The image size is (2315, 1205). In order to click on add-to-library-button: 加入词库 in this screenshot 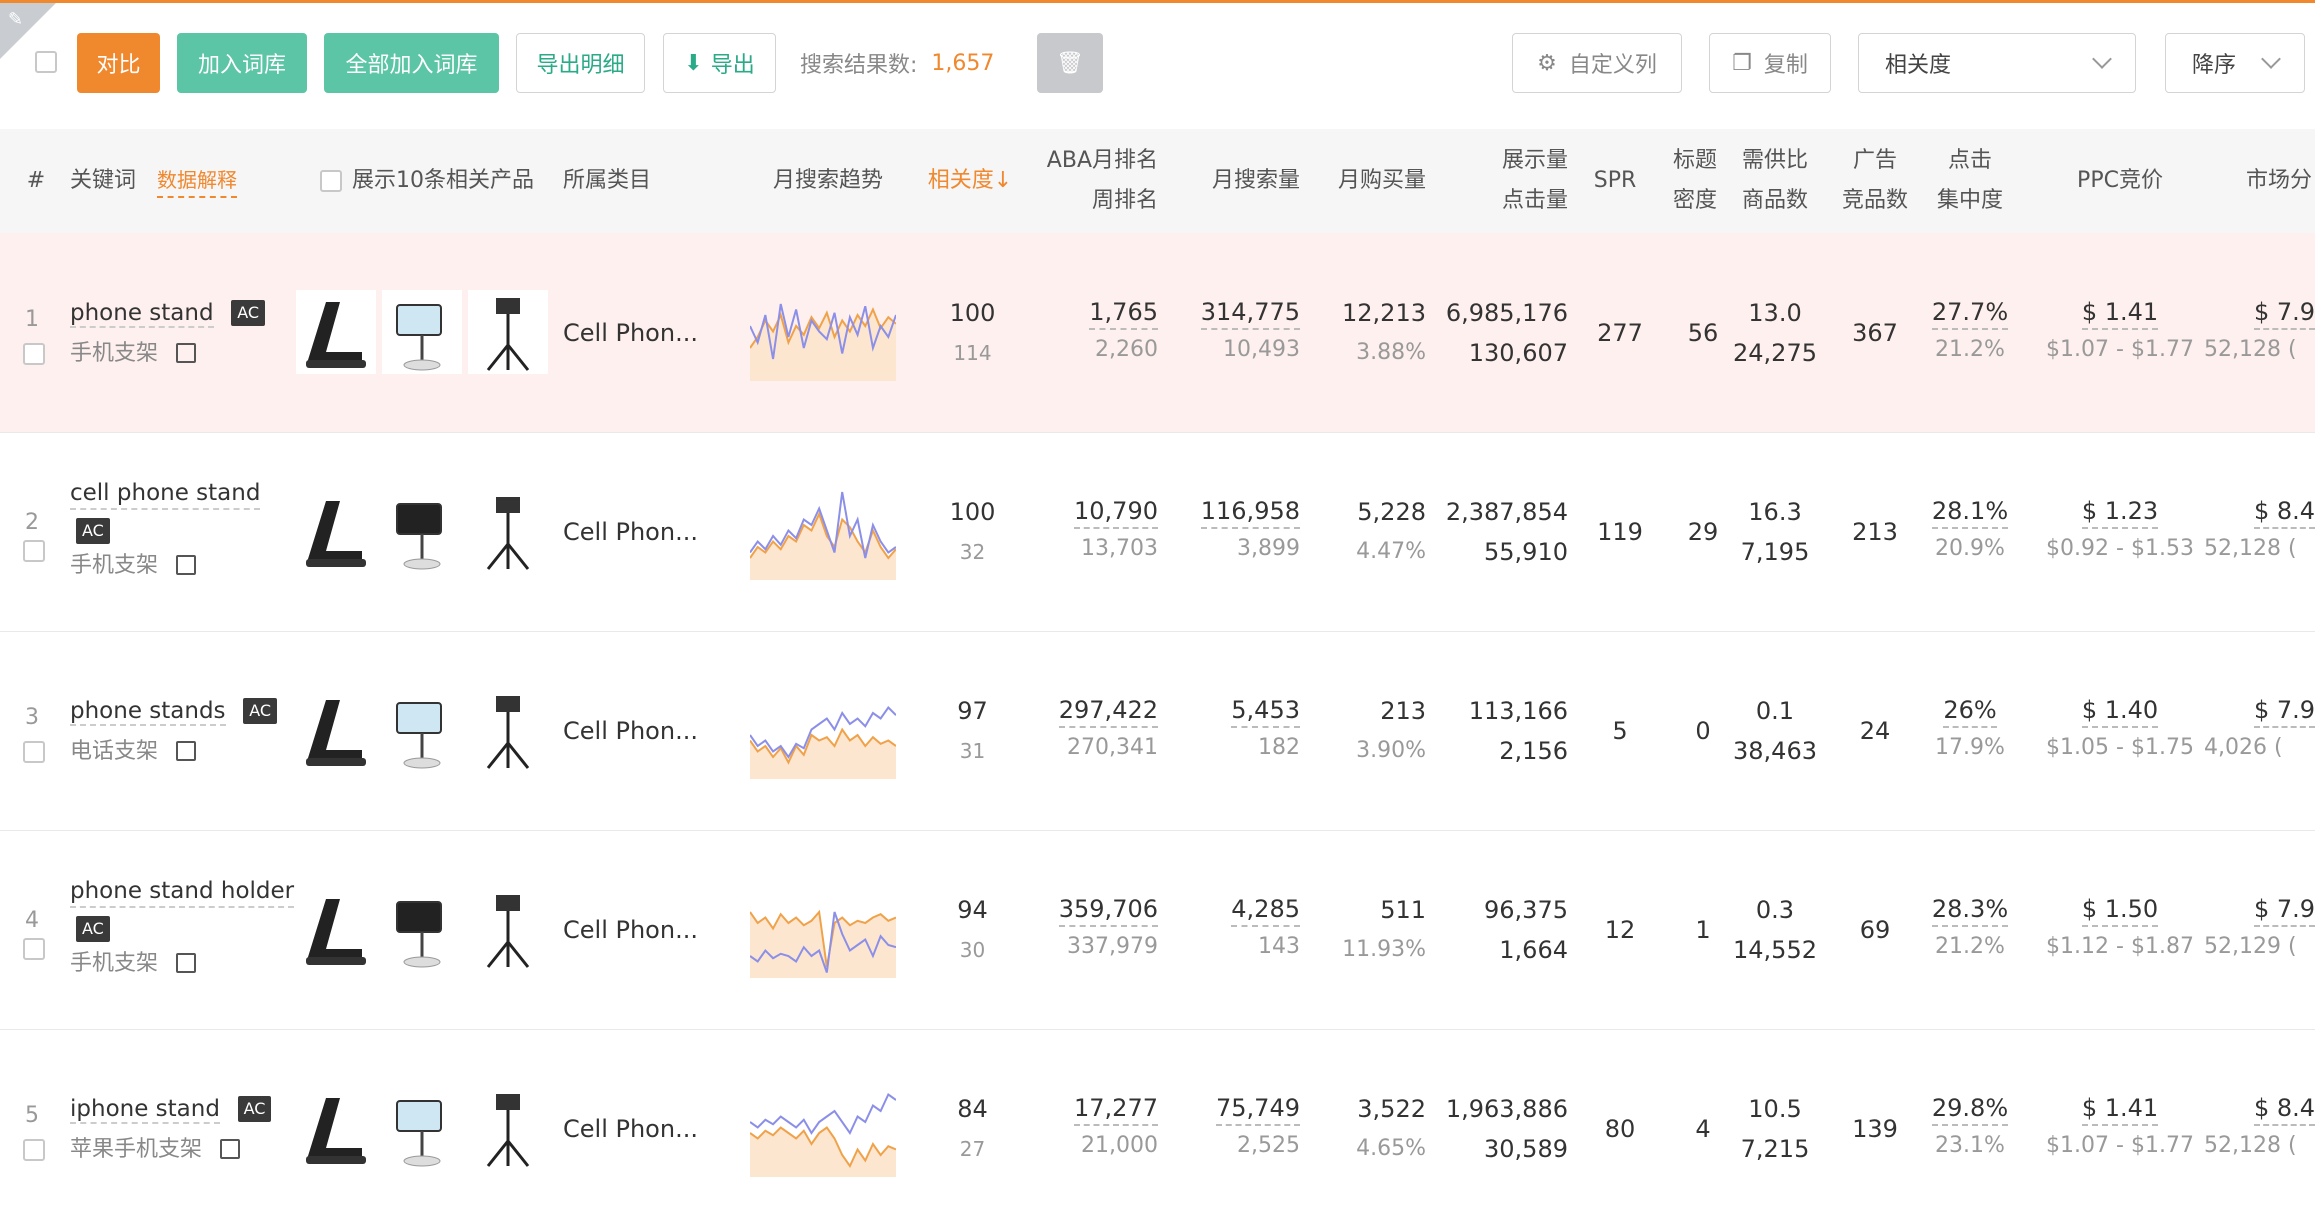, I will do `click(242, 63)`.